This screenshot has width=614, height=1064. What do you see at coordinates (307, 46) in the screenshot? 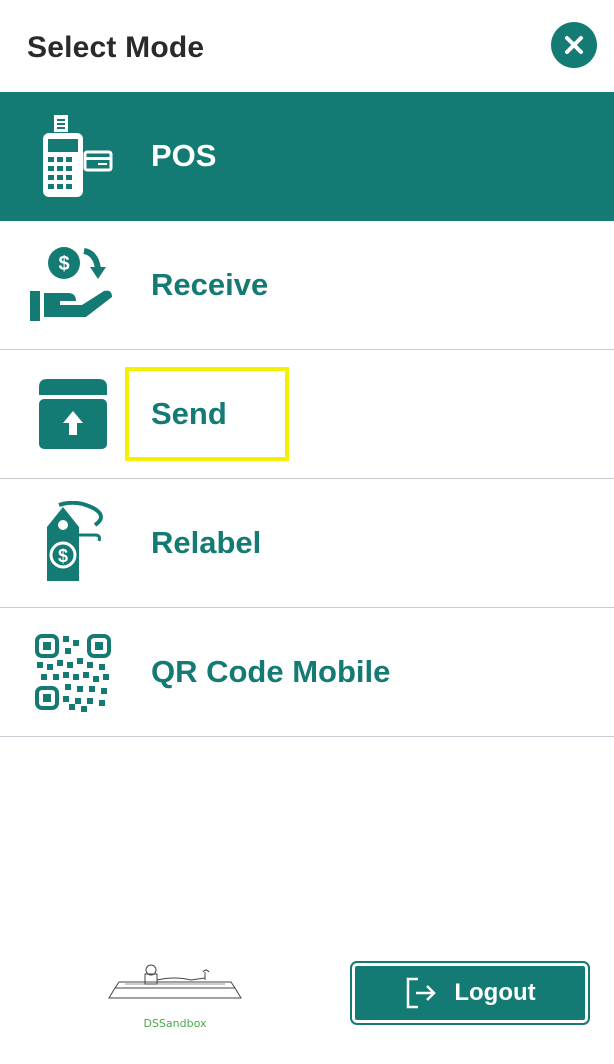
I see `header: Select Mode` at bounding box center [307, 46].